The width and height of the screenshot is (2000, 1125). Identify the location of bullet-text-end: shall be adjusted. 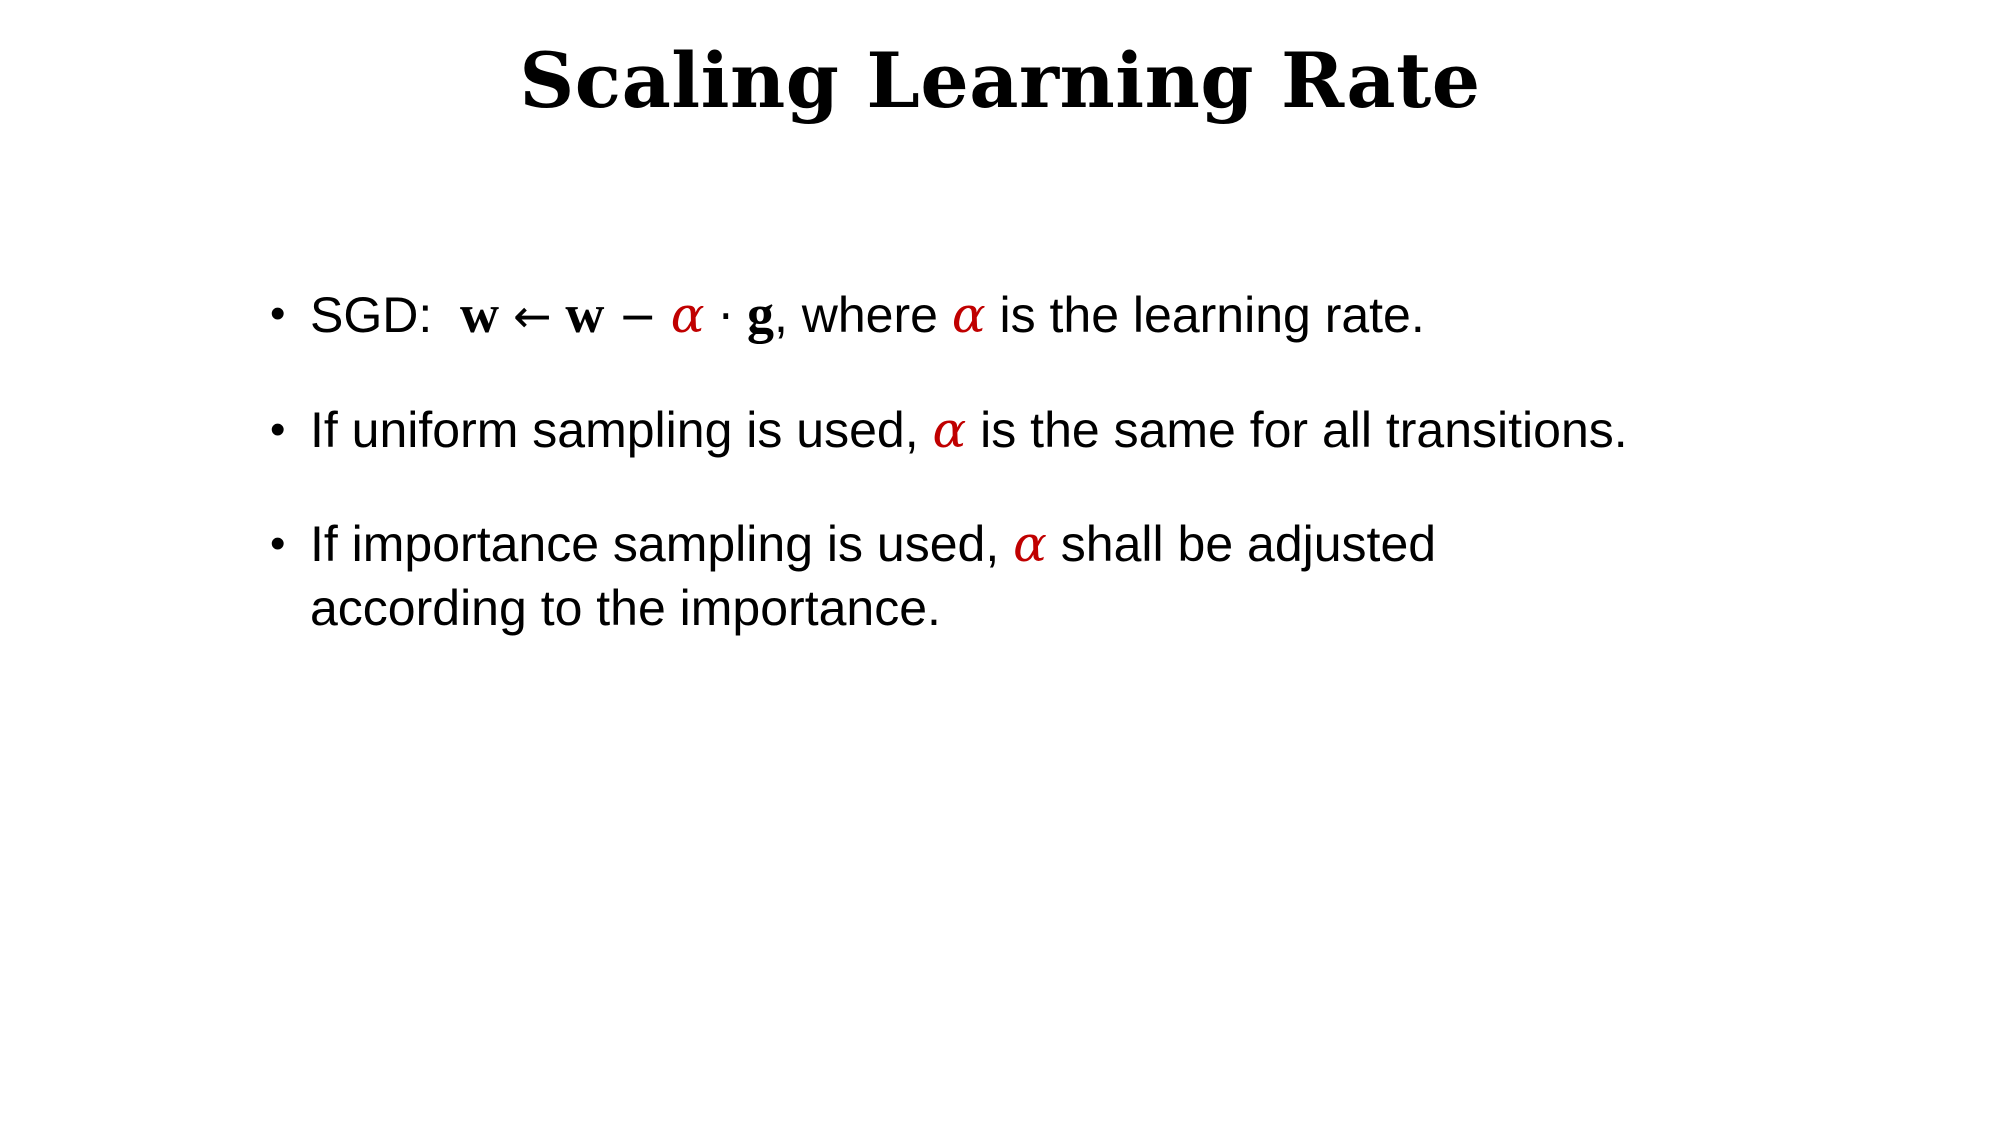
(1248, 544).